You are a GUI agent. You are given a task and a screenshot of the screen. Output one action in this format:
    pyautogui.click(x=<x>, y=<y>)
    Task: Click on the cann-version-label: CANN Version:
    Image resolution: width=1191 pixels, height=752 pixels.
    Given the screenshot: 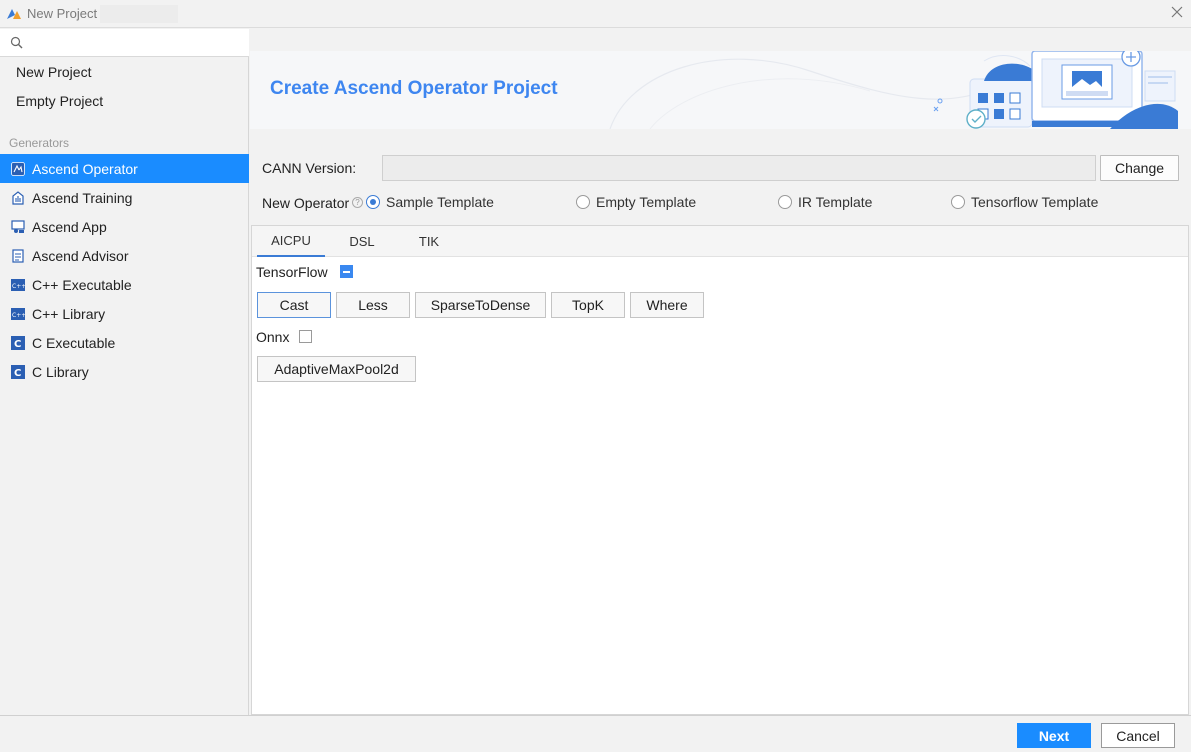 What is the action you would take?
    pyautogui.click(x=309, y=168)
    